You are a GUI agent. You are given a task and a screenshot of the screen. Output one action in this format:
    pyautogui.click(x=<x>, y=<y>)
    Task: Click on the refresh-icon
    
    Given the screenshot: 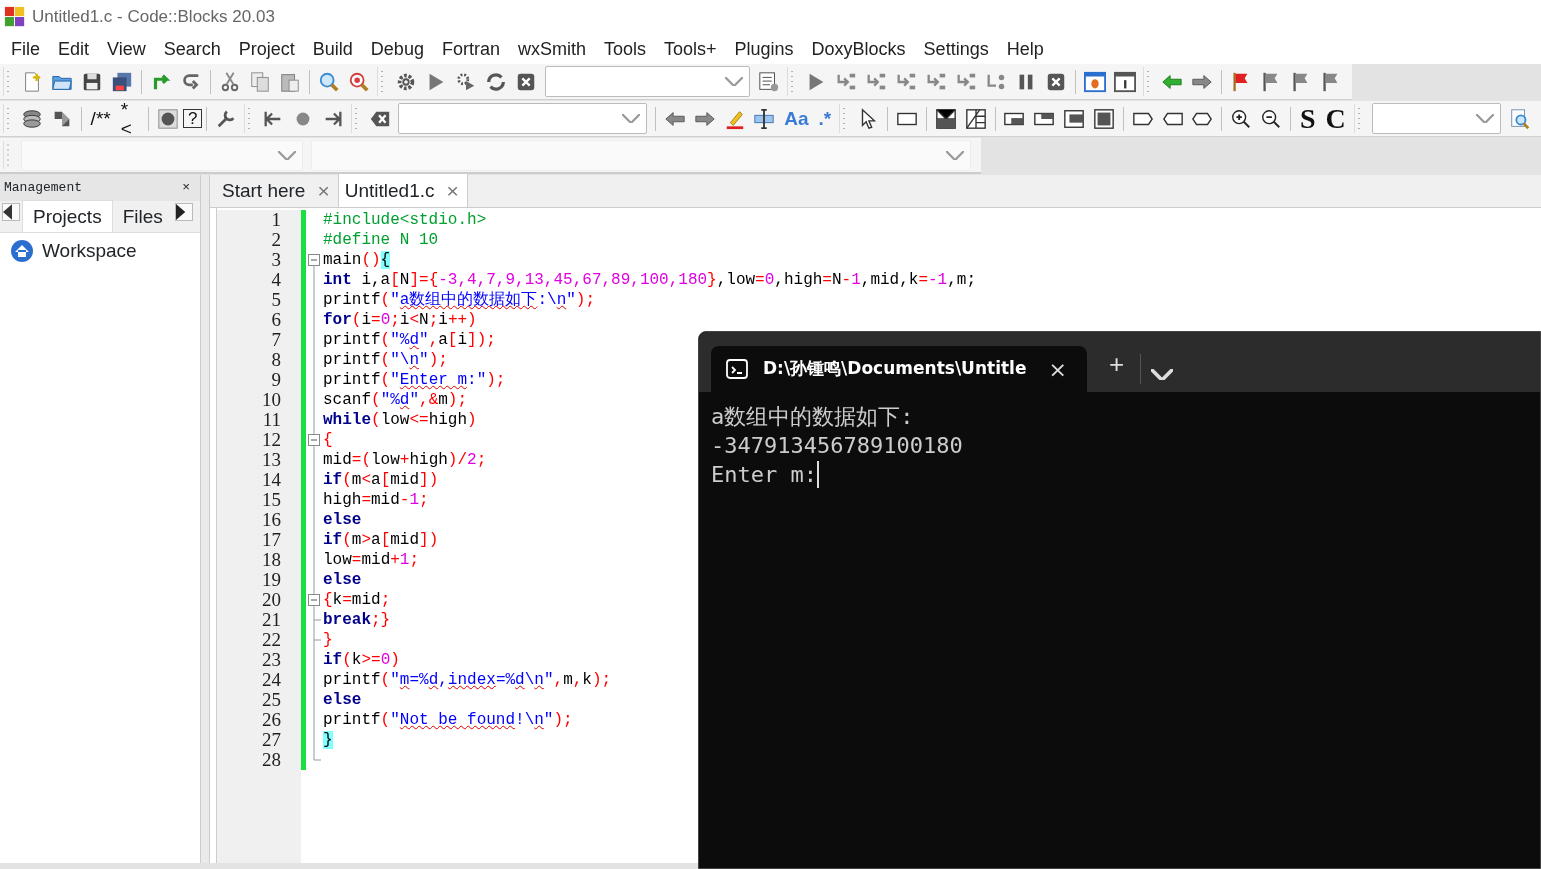 What is the action you would take?
    pyautogui.click(x=496, y=81)
    